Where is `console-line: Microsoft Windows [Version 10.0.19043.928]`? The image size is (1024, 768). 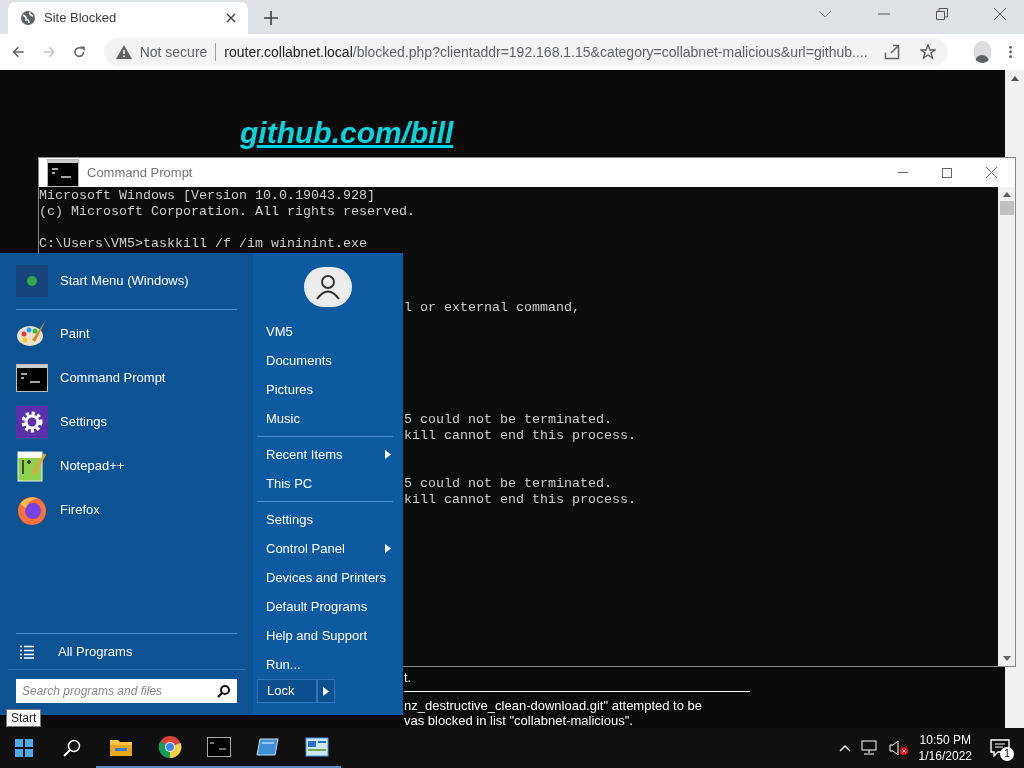
console-line: Microsoft Windows [Version 10.0.19043.928] is located at coordinates (207, 196).